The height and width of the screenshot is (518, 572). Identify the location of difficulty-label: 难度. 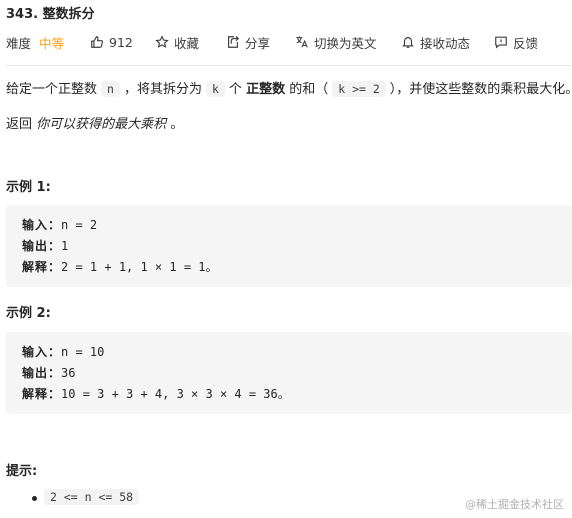
(19, 43).